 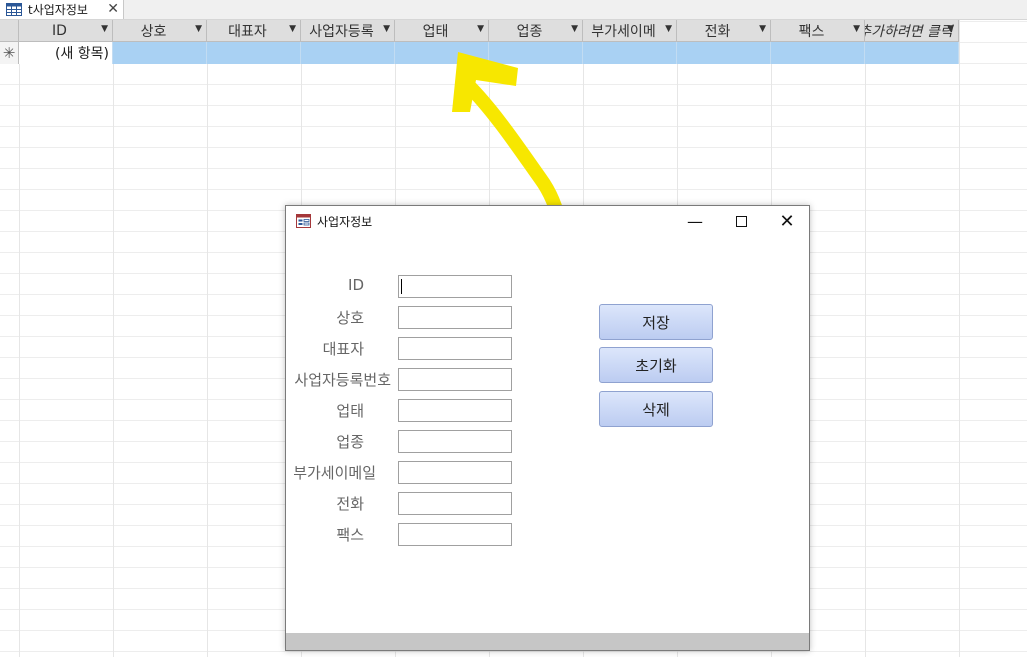 I want to click on column-header-reg-number: 사업자등록 ▼, so click(x=348, y=31).